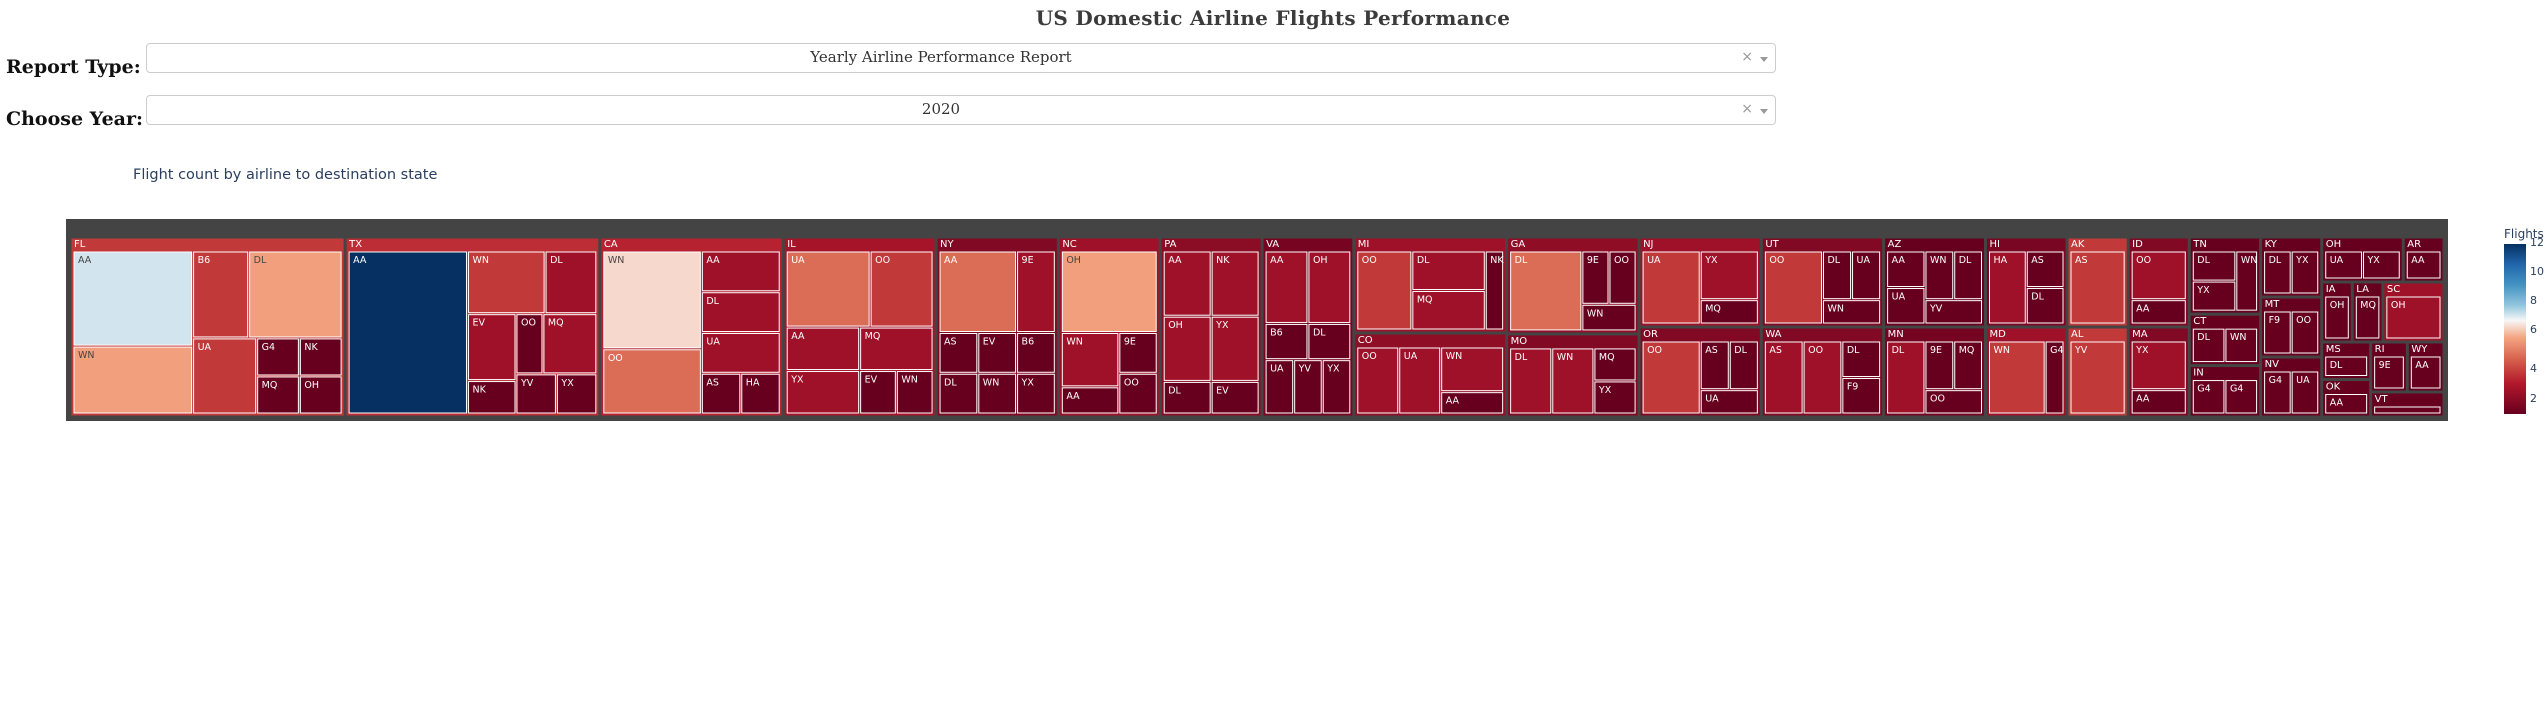  What do you see at coordinates (1272, 244) in the screenshot?
I see `state-label: VA` at bounding box center [1272, 244].